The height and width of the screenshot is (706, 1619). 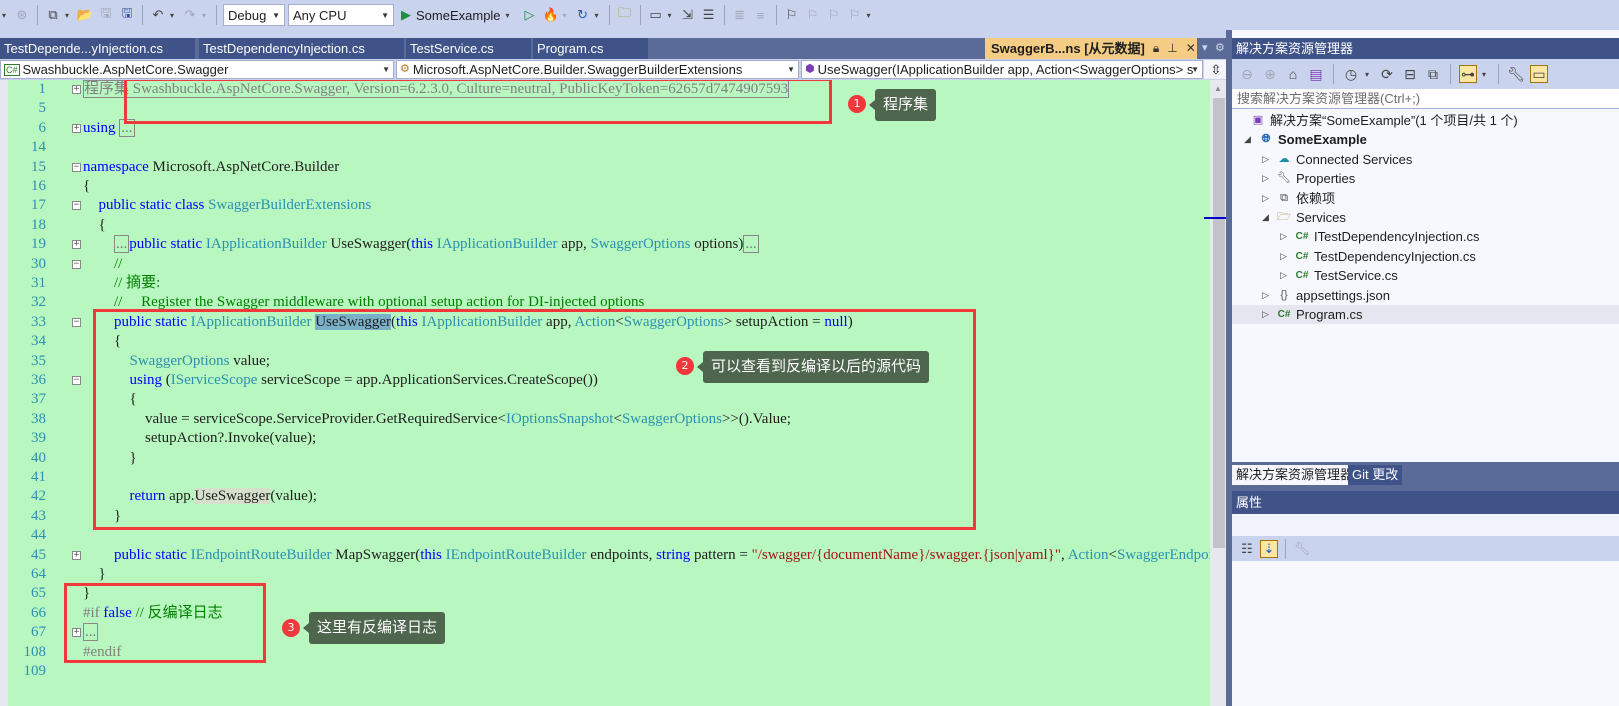 I want to click on gear-icon: ⚙, so click(x=1220, y=48).